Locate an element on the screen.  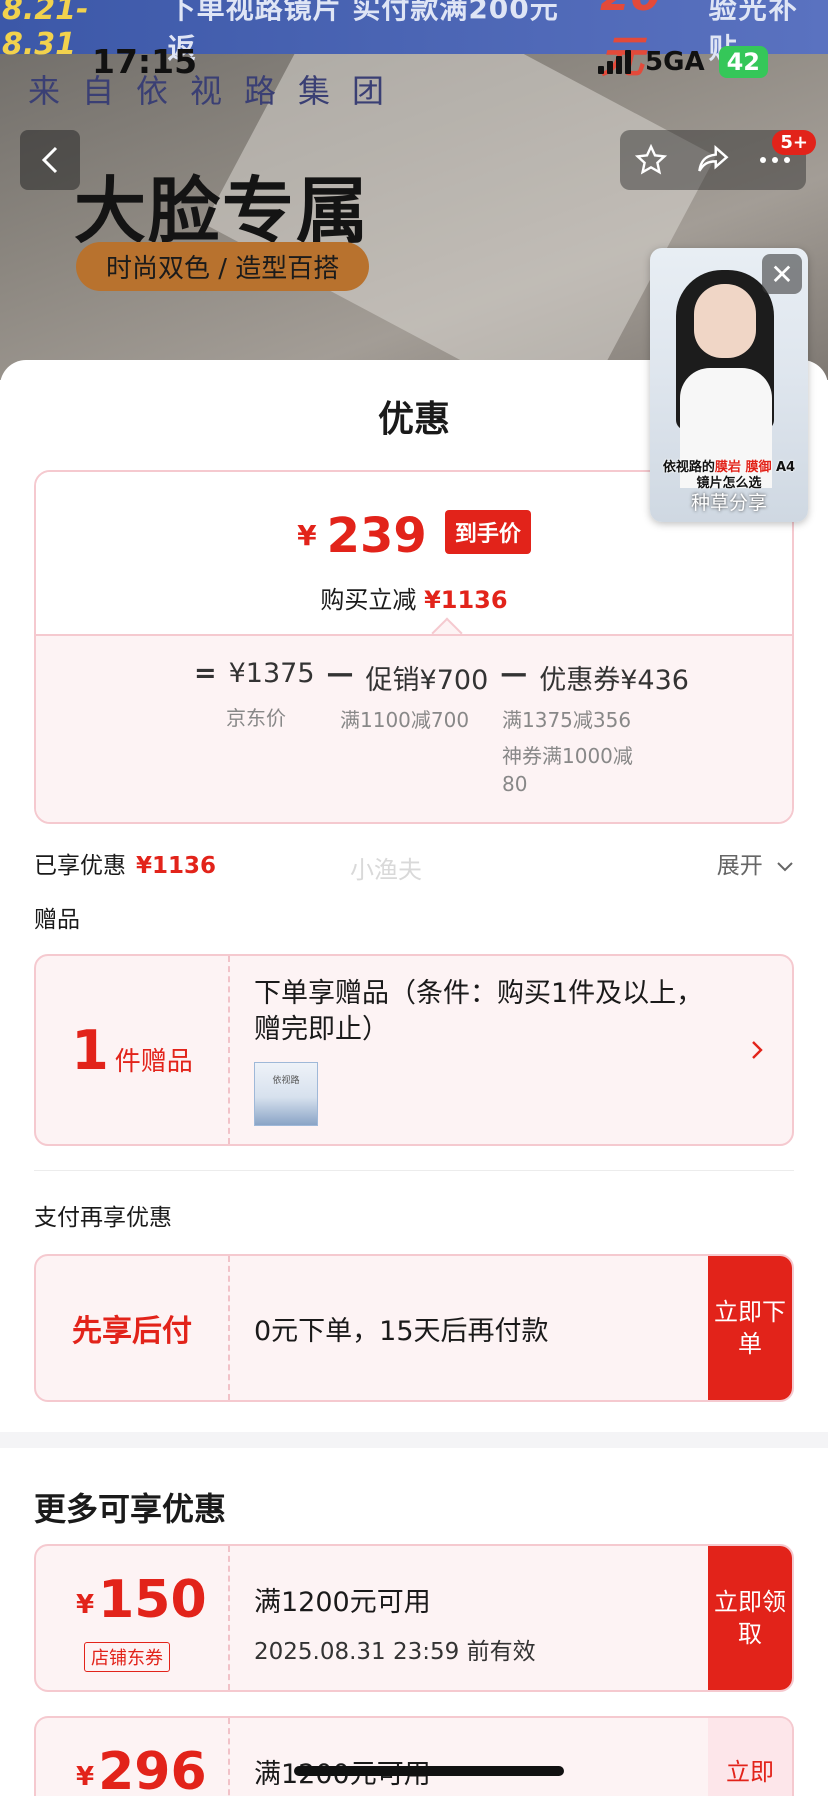
coupon-condition: 满1200元可用 is located at coordinates (342, 1602).